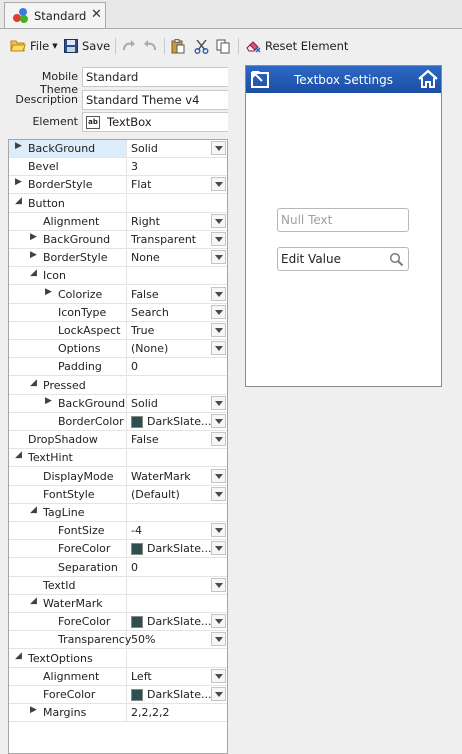  What do you see at coordinates (155, 77) in the screenshot?
I see `mobile-theme-field: Standard` at bounding box center [155, 77].